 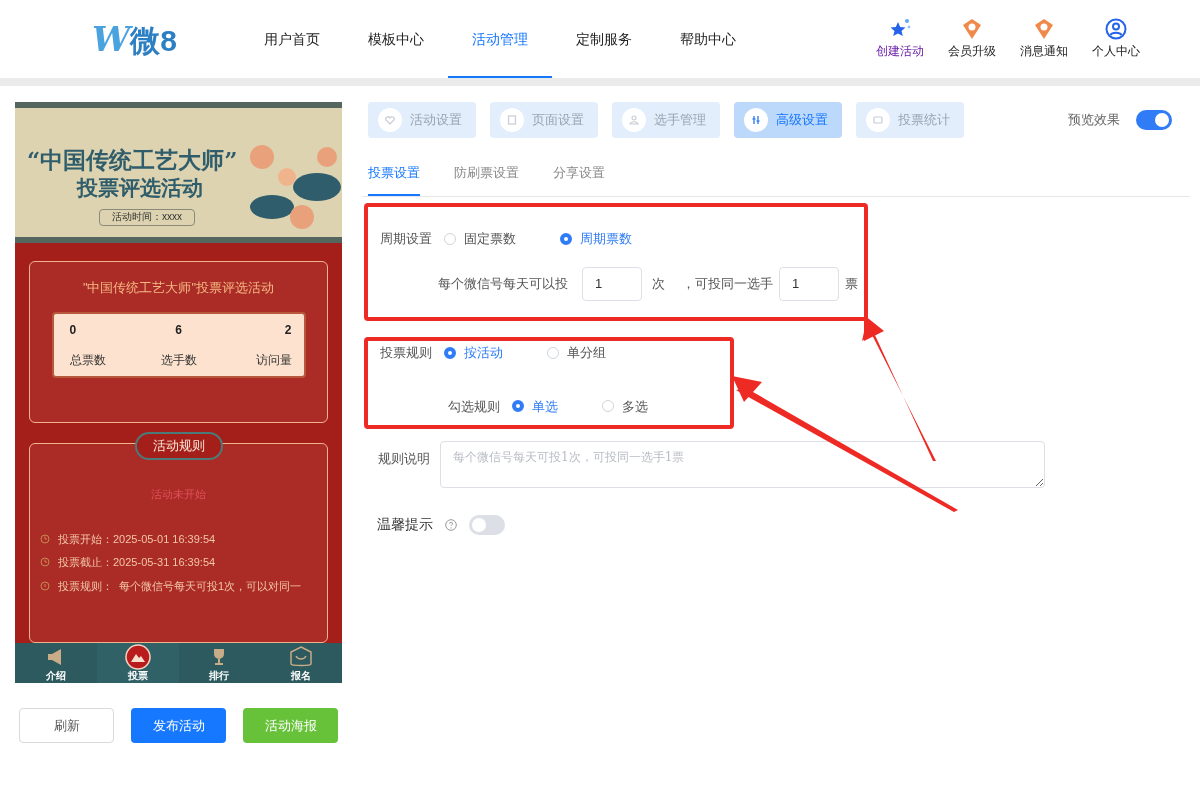 I want to click on settings-tab: 投票设置, so click(x=394, y=174).